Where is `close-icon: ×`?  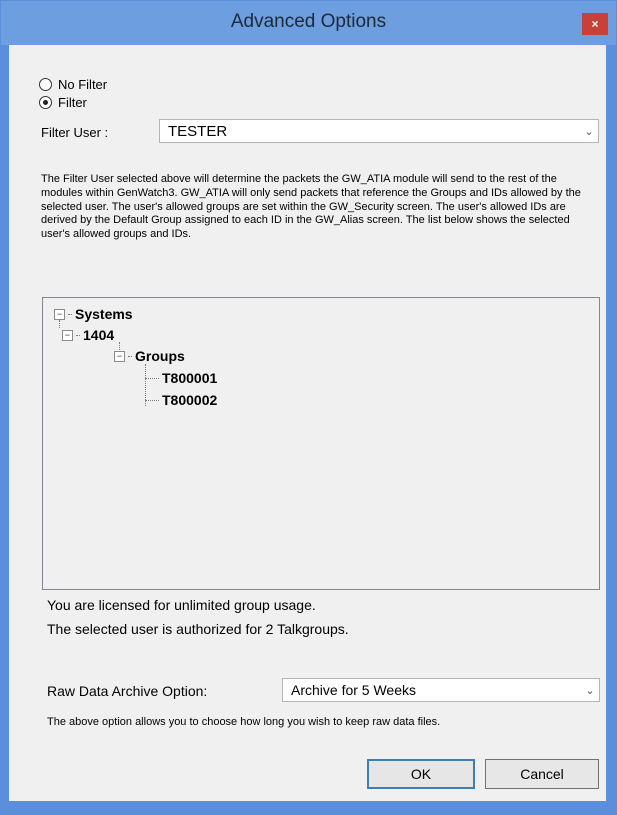
close-icon: × is located at coordinates (595, 24).